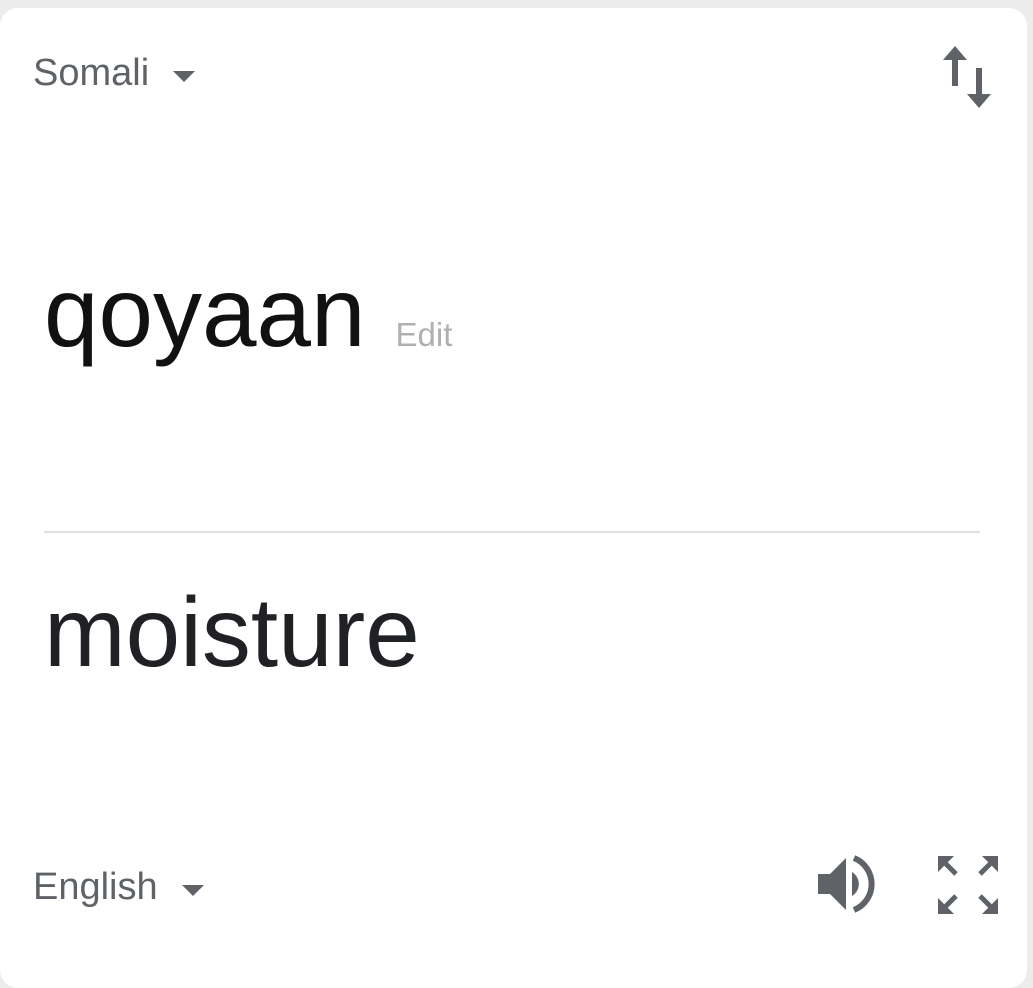 Image resolution: width=1033 pixels, height=988 pixels. What do you see at coordinates (969, 77) in the screenshot?
I see `swap-languages-icon` at bounding box center [969, 77].